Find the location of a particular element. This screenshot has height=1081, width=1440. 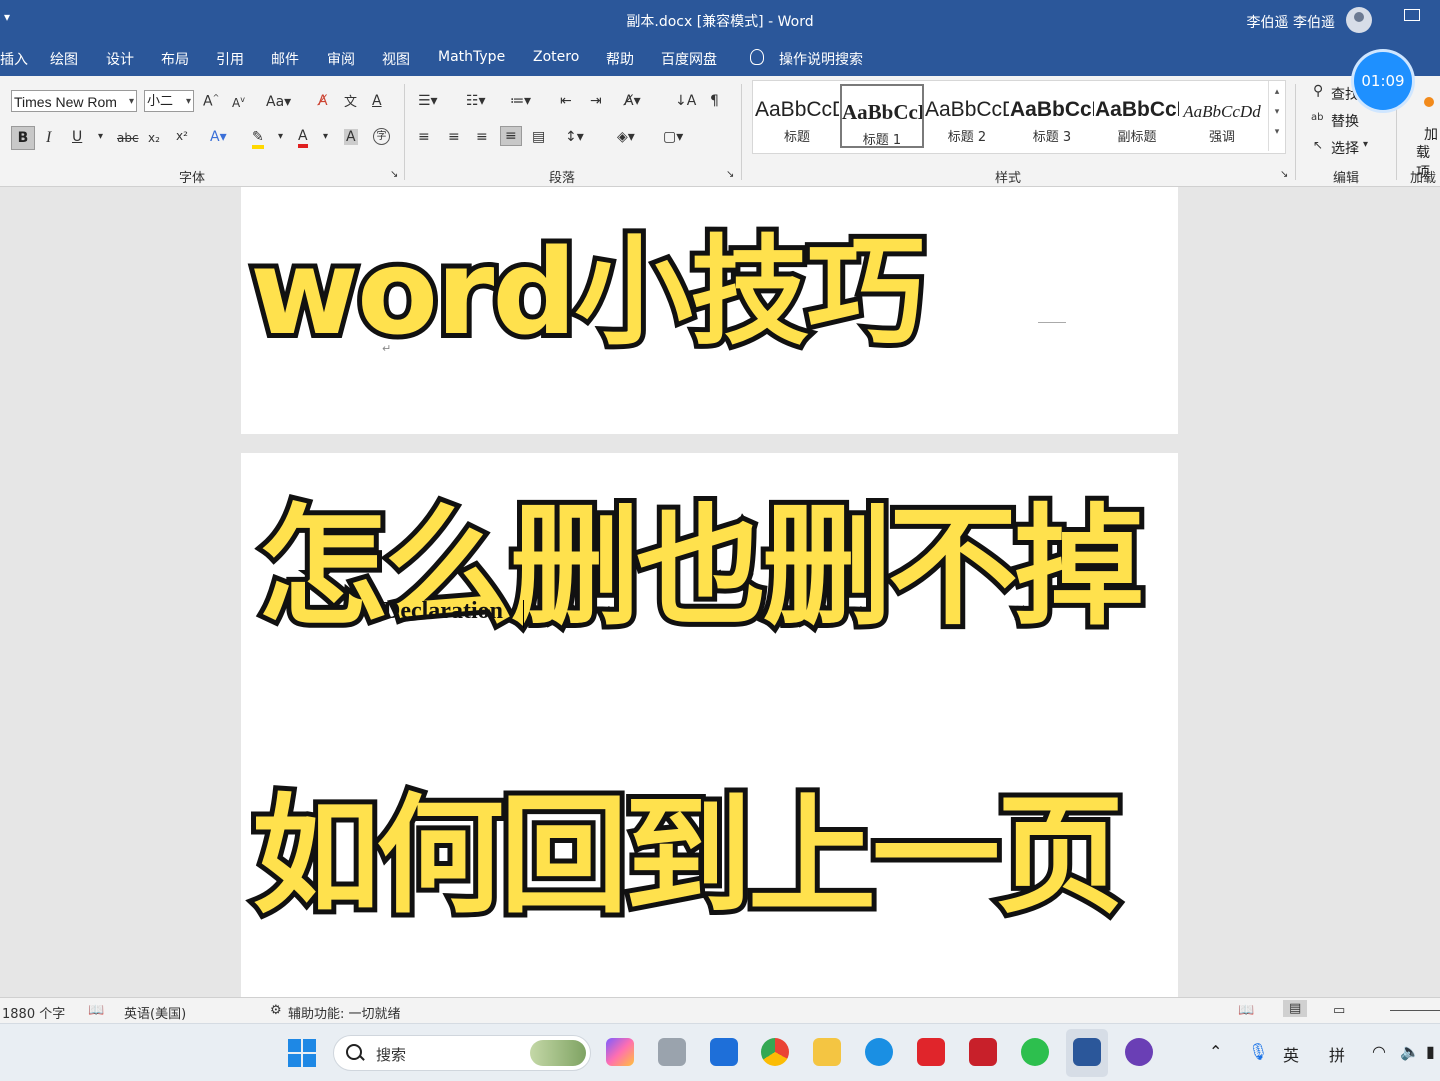

style-heading-2: AaBbCcDd 标题 2 is located at coordinates (967, 116).